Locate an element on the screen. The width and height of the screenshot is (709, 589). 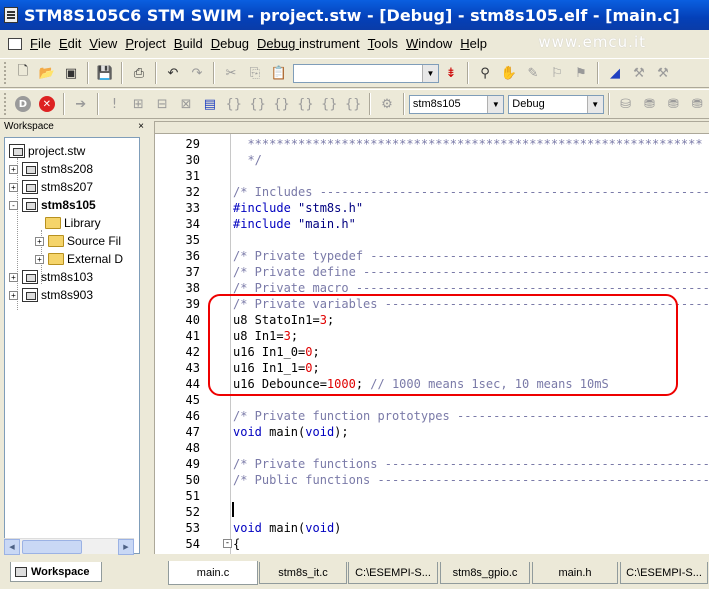
code-line: 54 { is located at coordinates (432, 544).